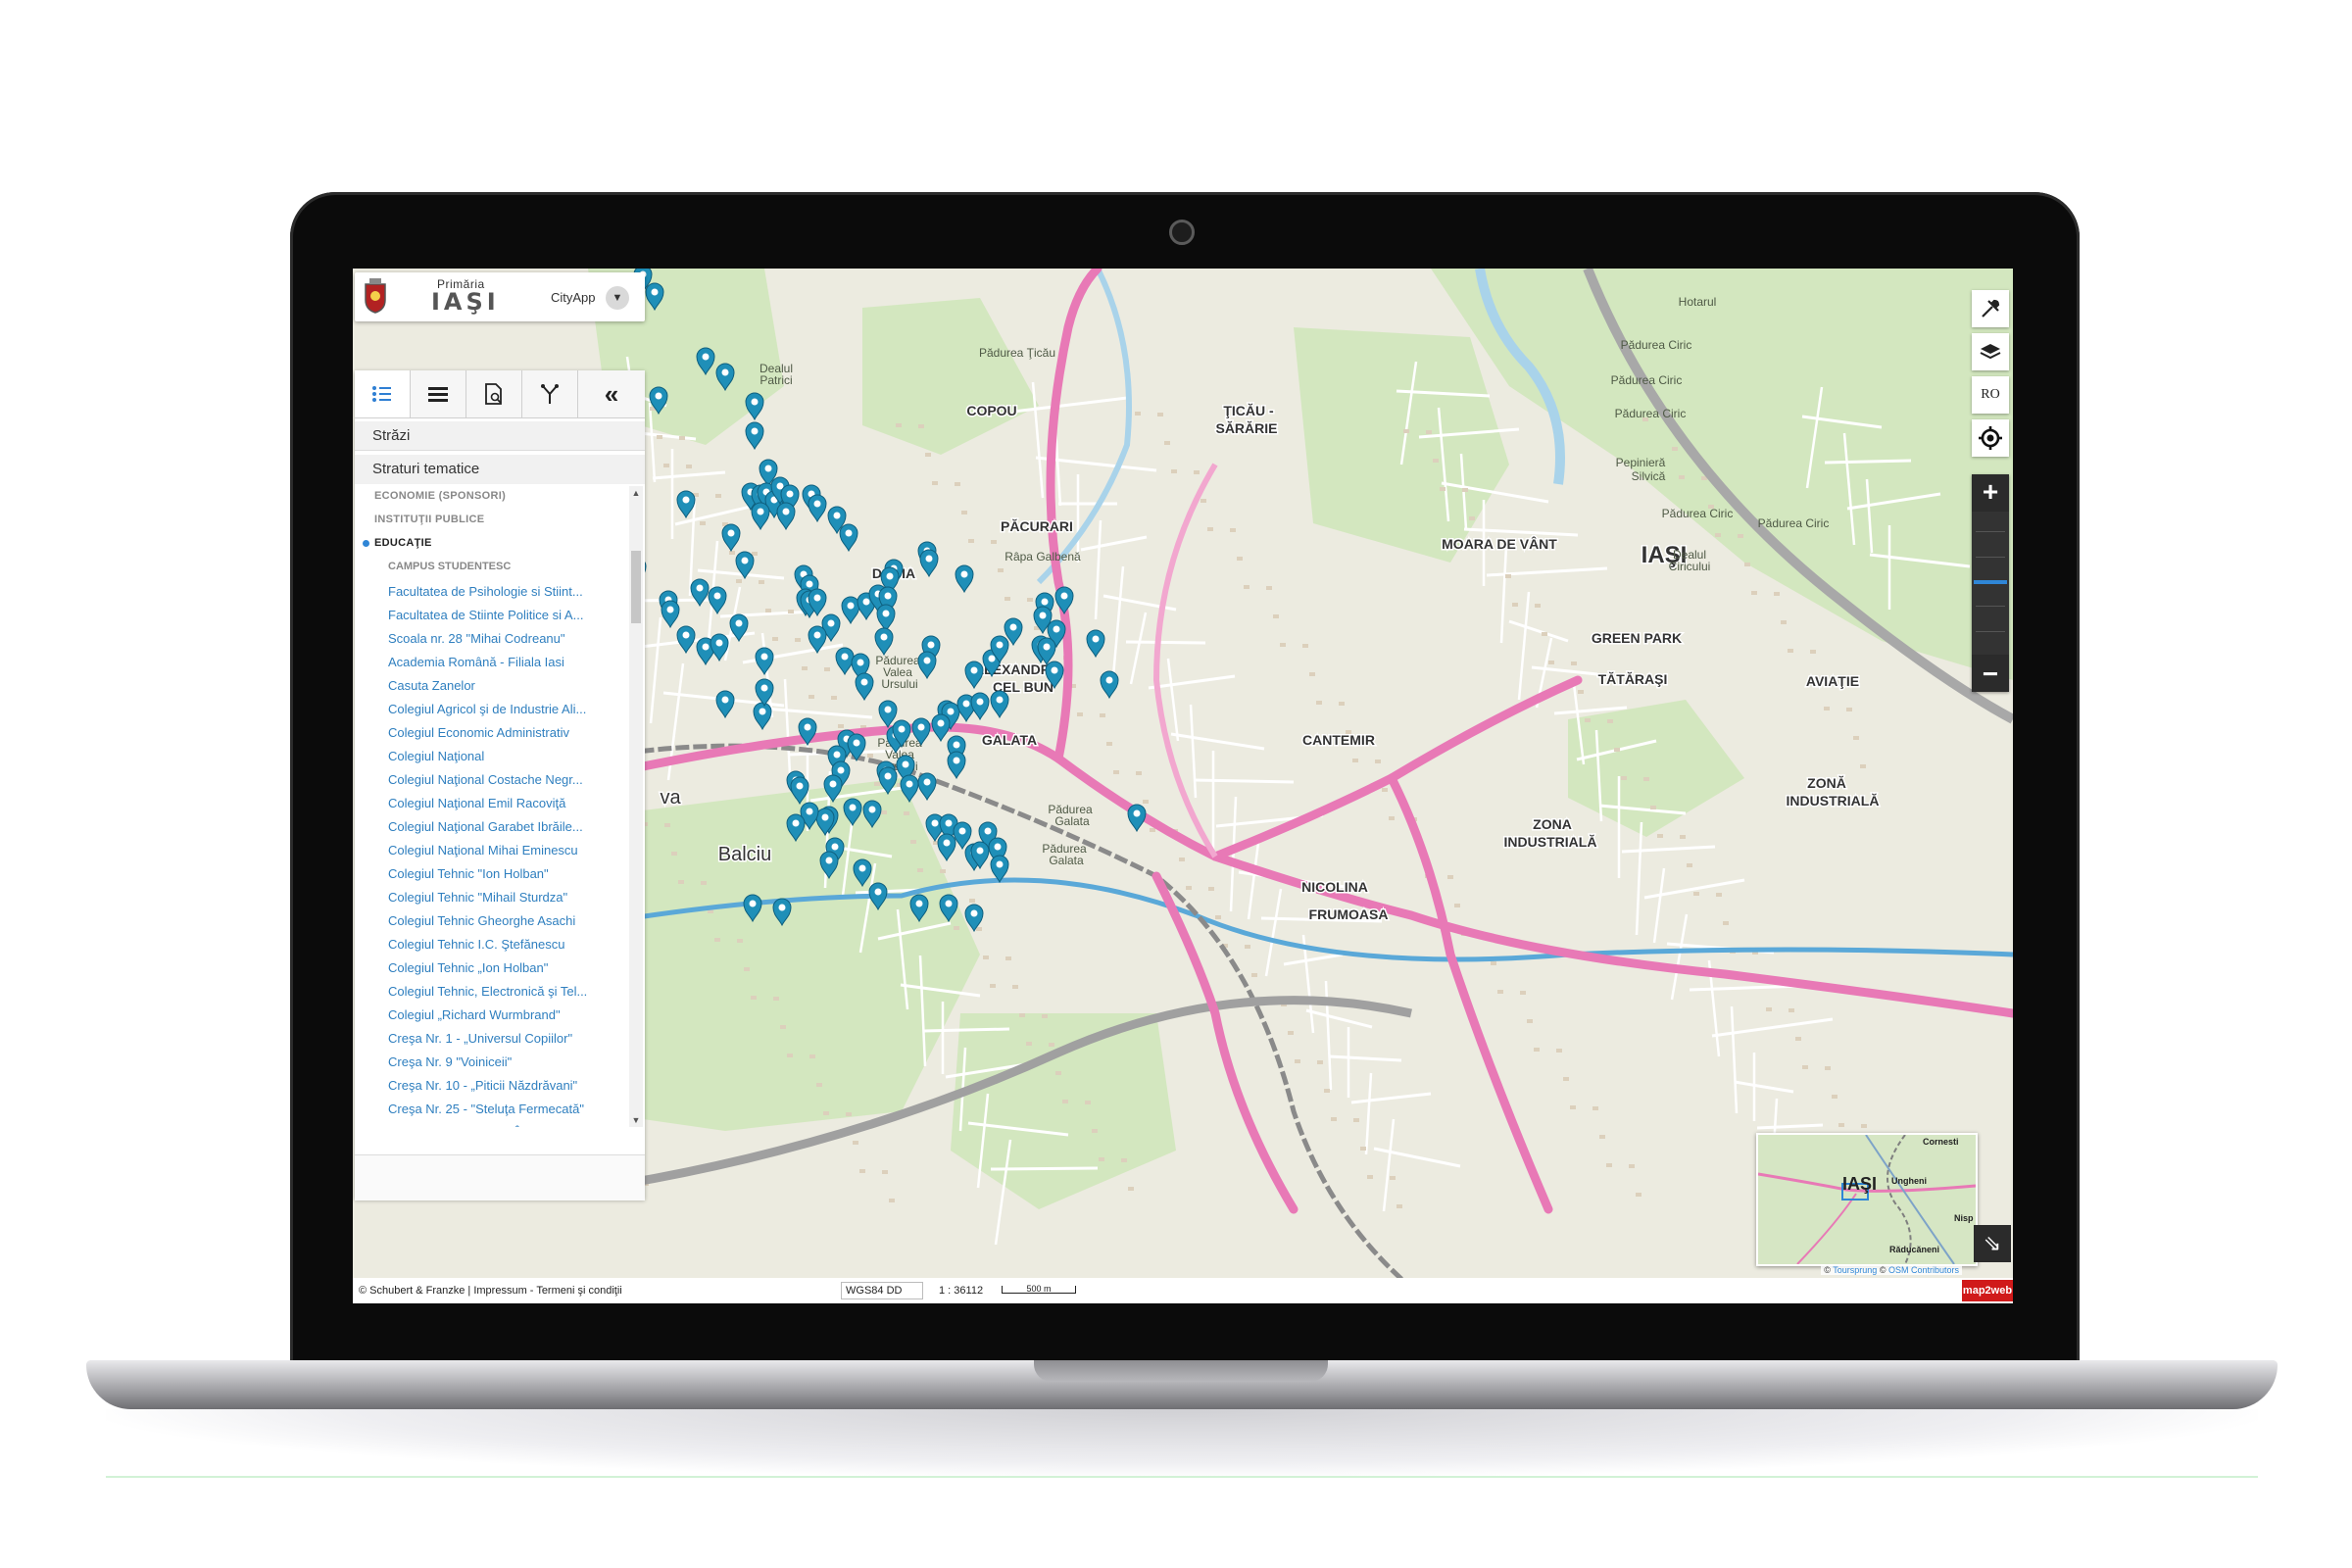 Image resolution: width=2352 pixels, height=1568 pixels. Describe the element at coordinates (636, 806) in the screenshot. I see `layer-list-scrollbar: ▲ ▼` at that location.